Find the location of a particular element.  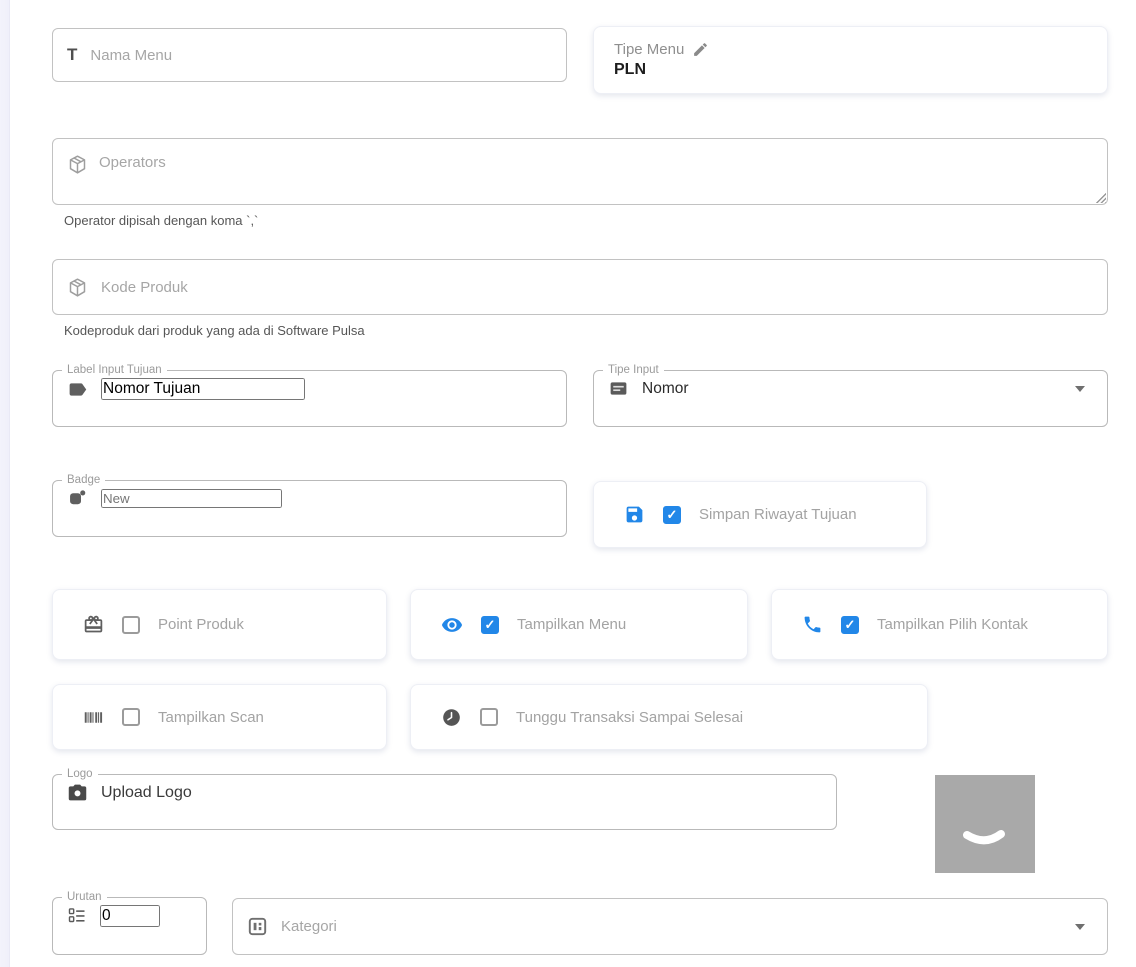

badge-input is located at coordinates (191, 498).